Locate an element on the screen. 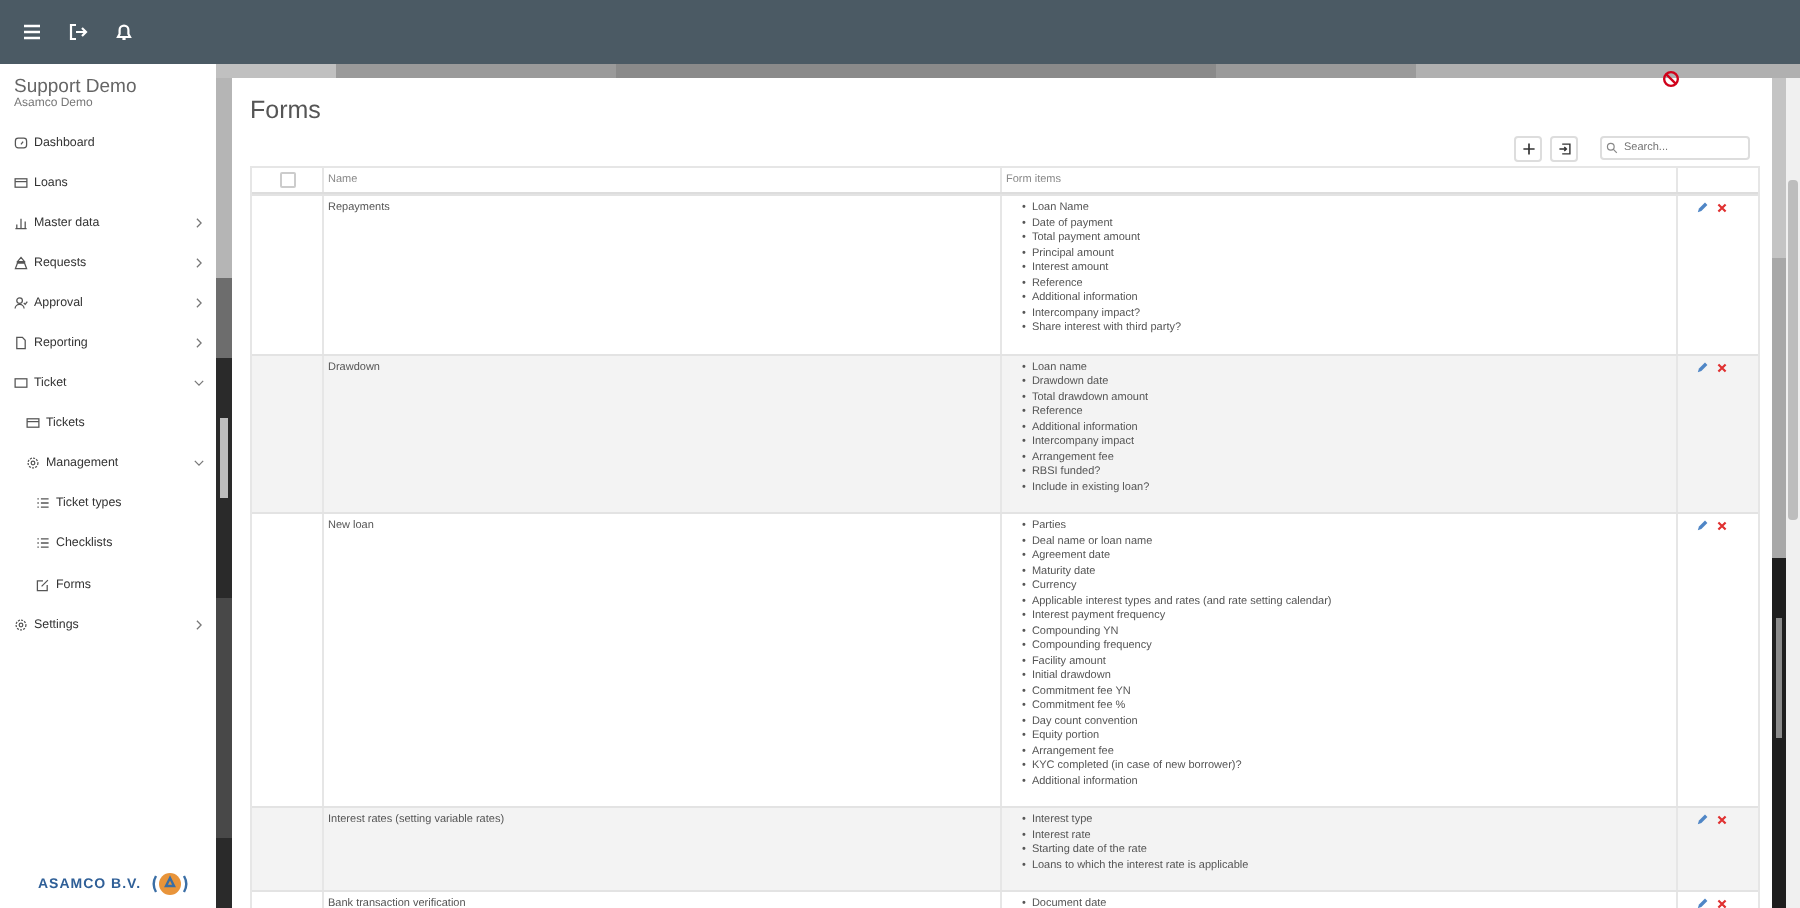 The image size is (1800, 908). logo-icon is located at coordinates (169, 884).